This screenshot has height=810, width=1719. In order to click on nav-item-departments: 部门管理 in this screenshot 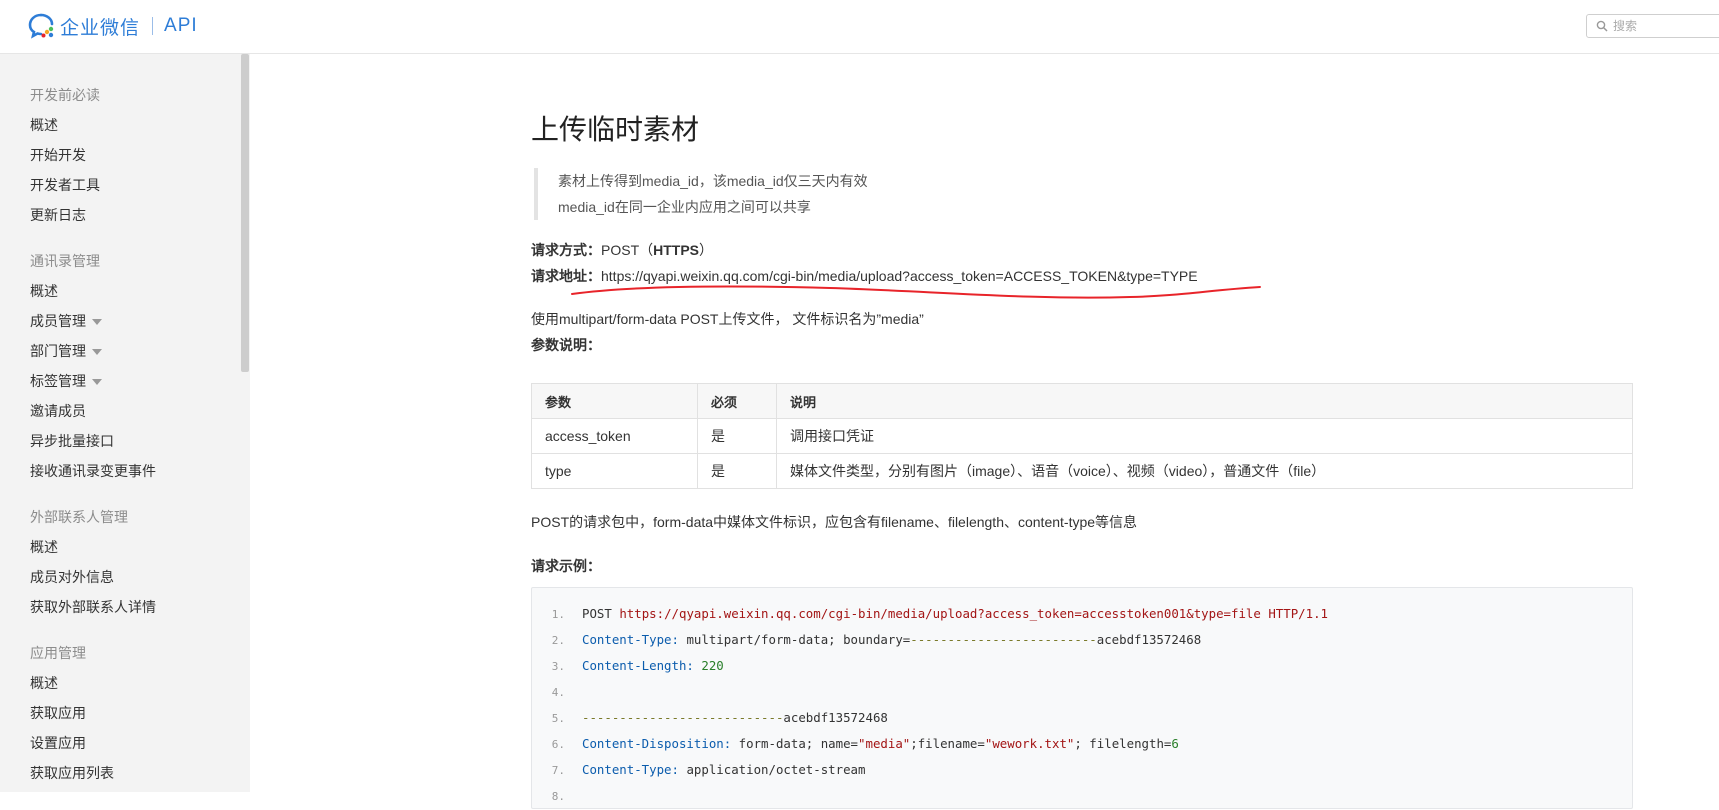, I will do `click(93, 351)`.